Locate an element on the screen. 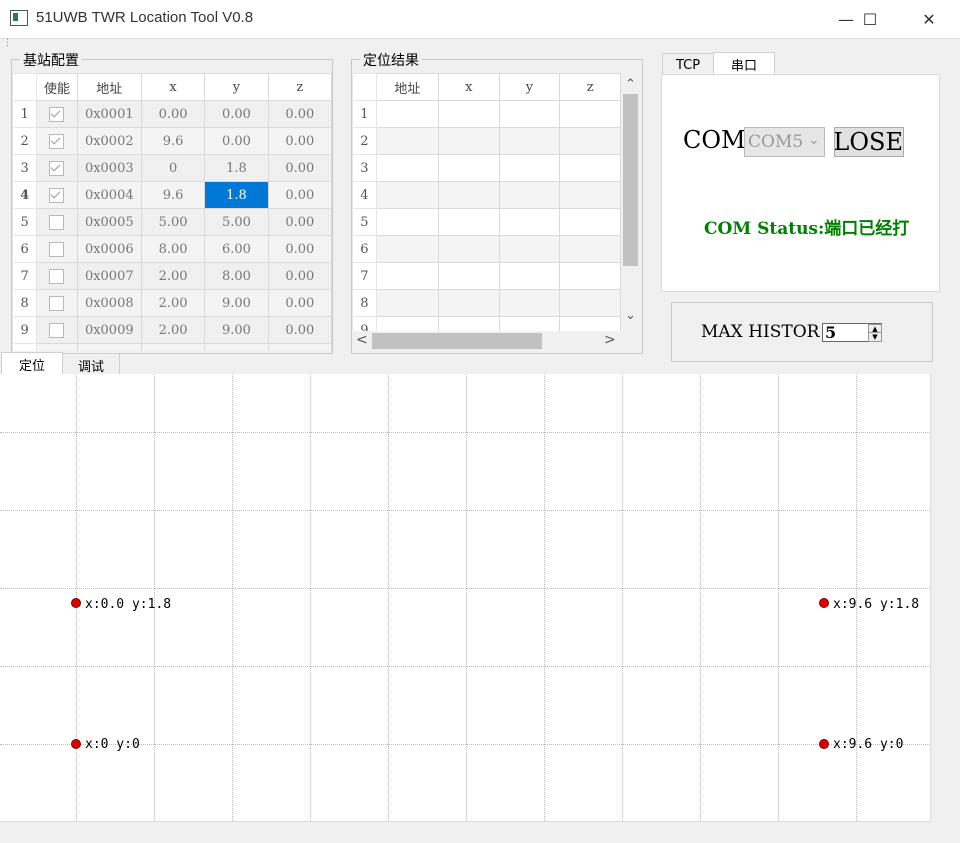 The height and width of the screenshot is (843, 960). col-header-enable: 使能 is located at coordinates (57, 87).